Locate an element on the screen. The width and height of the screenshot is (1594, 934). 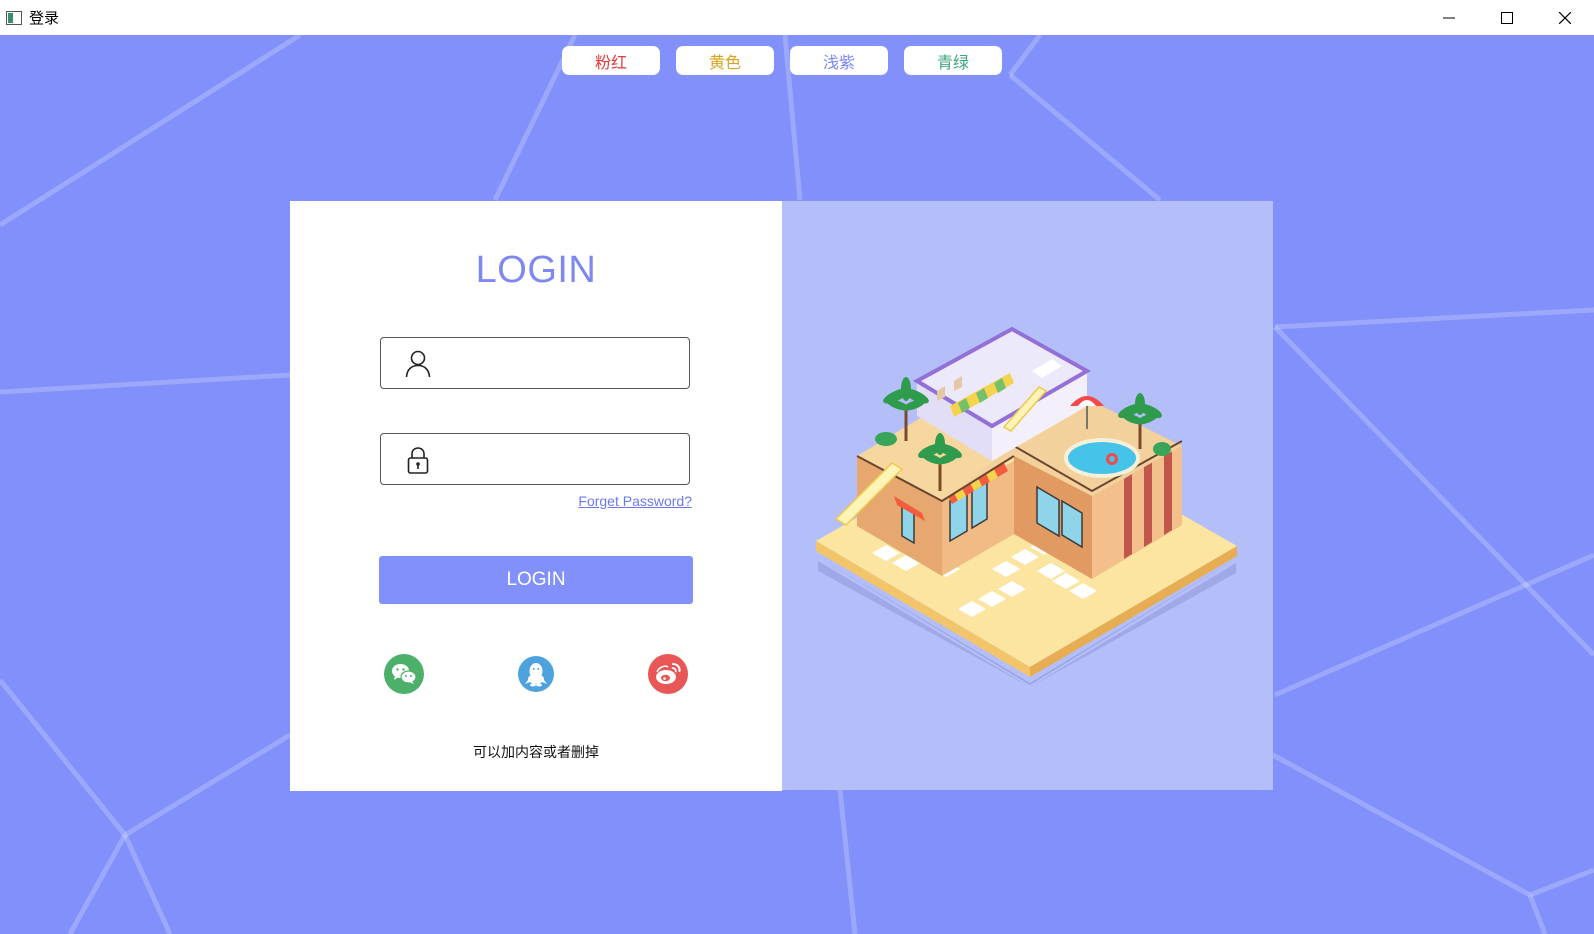
theme-button-green: 青绿 is located at coordinates (953, 60).